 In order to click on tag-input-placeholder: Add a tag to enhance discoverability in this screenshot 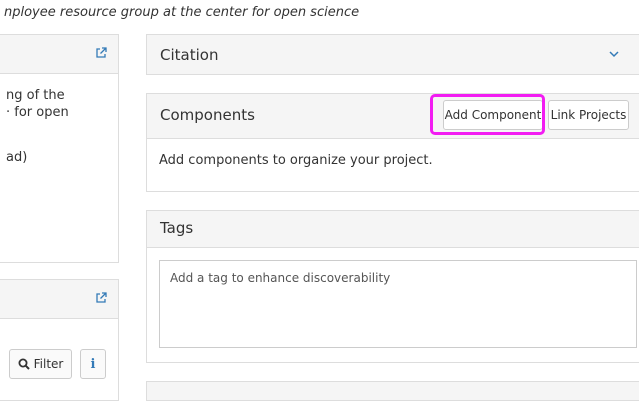, I will do `click(280, 278)`.